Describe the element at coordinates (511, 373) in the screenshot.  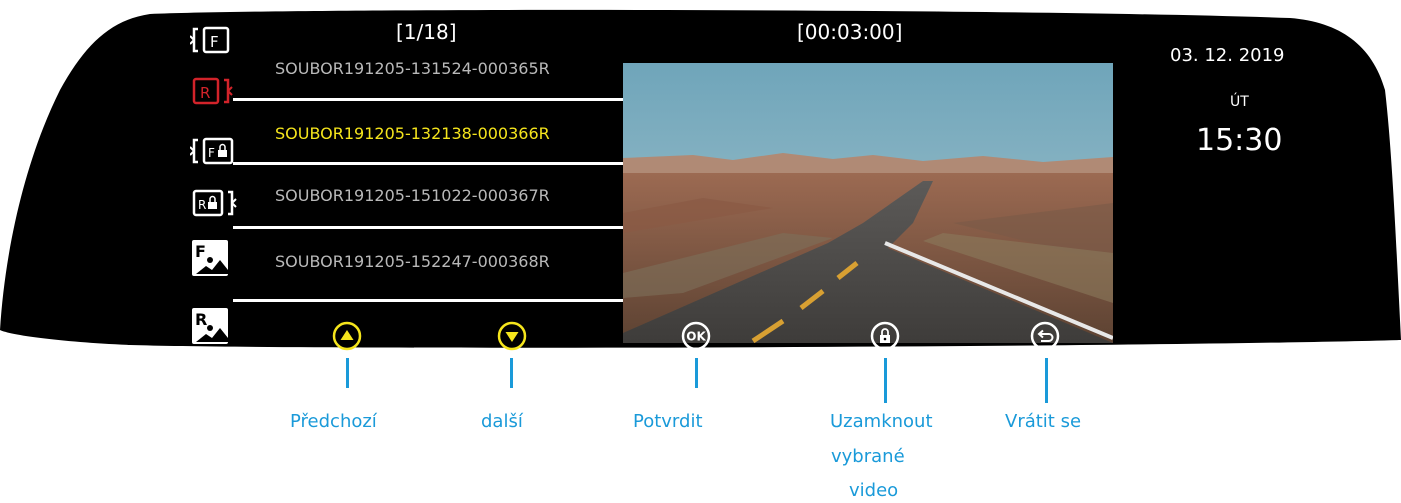
I see `callout-line-next` at that location.